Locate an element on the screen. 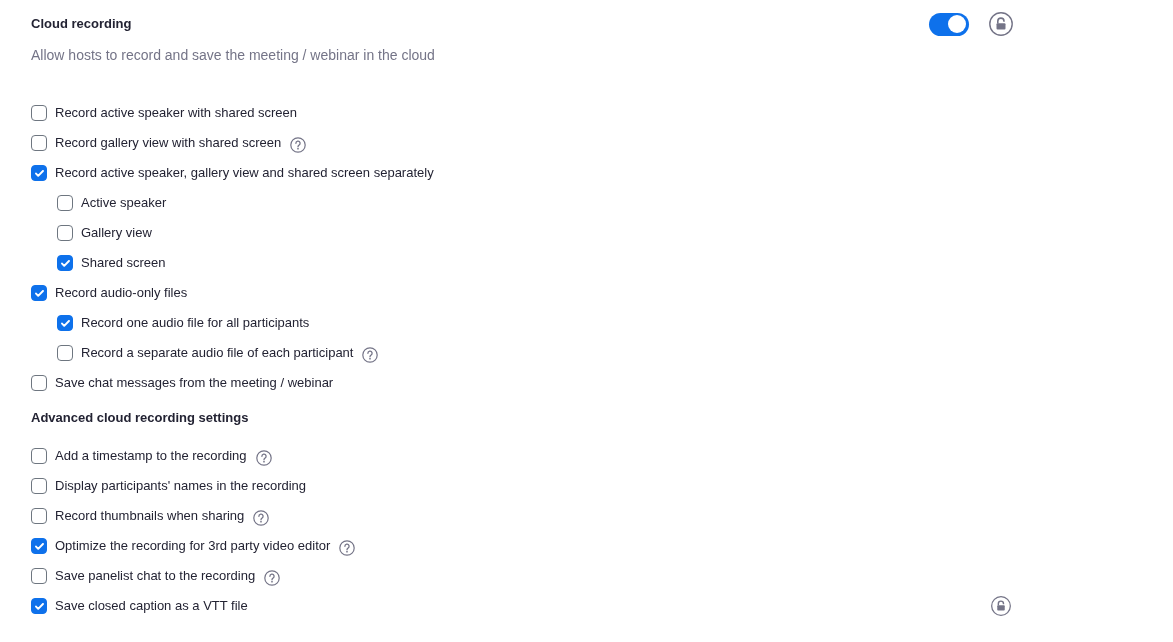 This screenshot has height=642, width=1173. checkbox-label: Save closed caption as a VTT file is located at coordinates (151, 606).